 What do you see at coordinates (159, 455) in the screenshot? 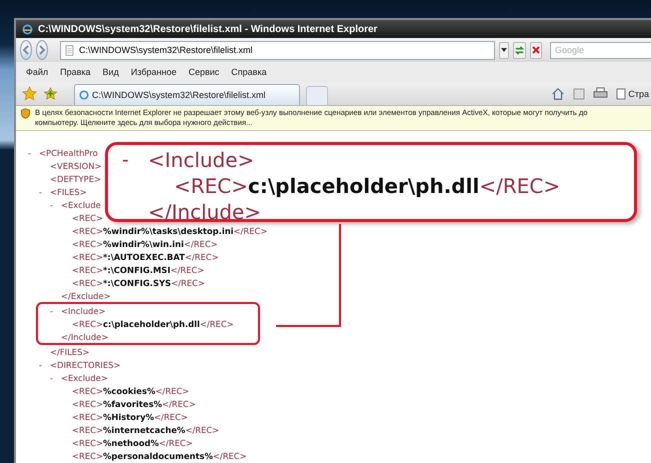
I see `xml-line: <REC>%personaldocuments%</REC>` at bounding box center [159, 455].